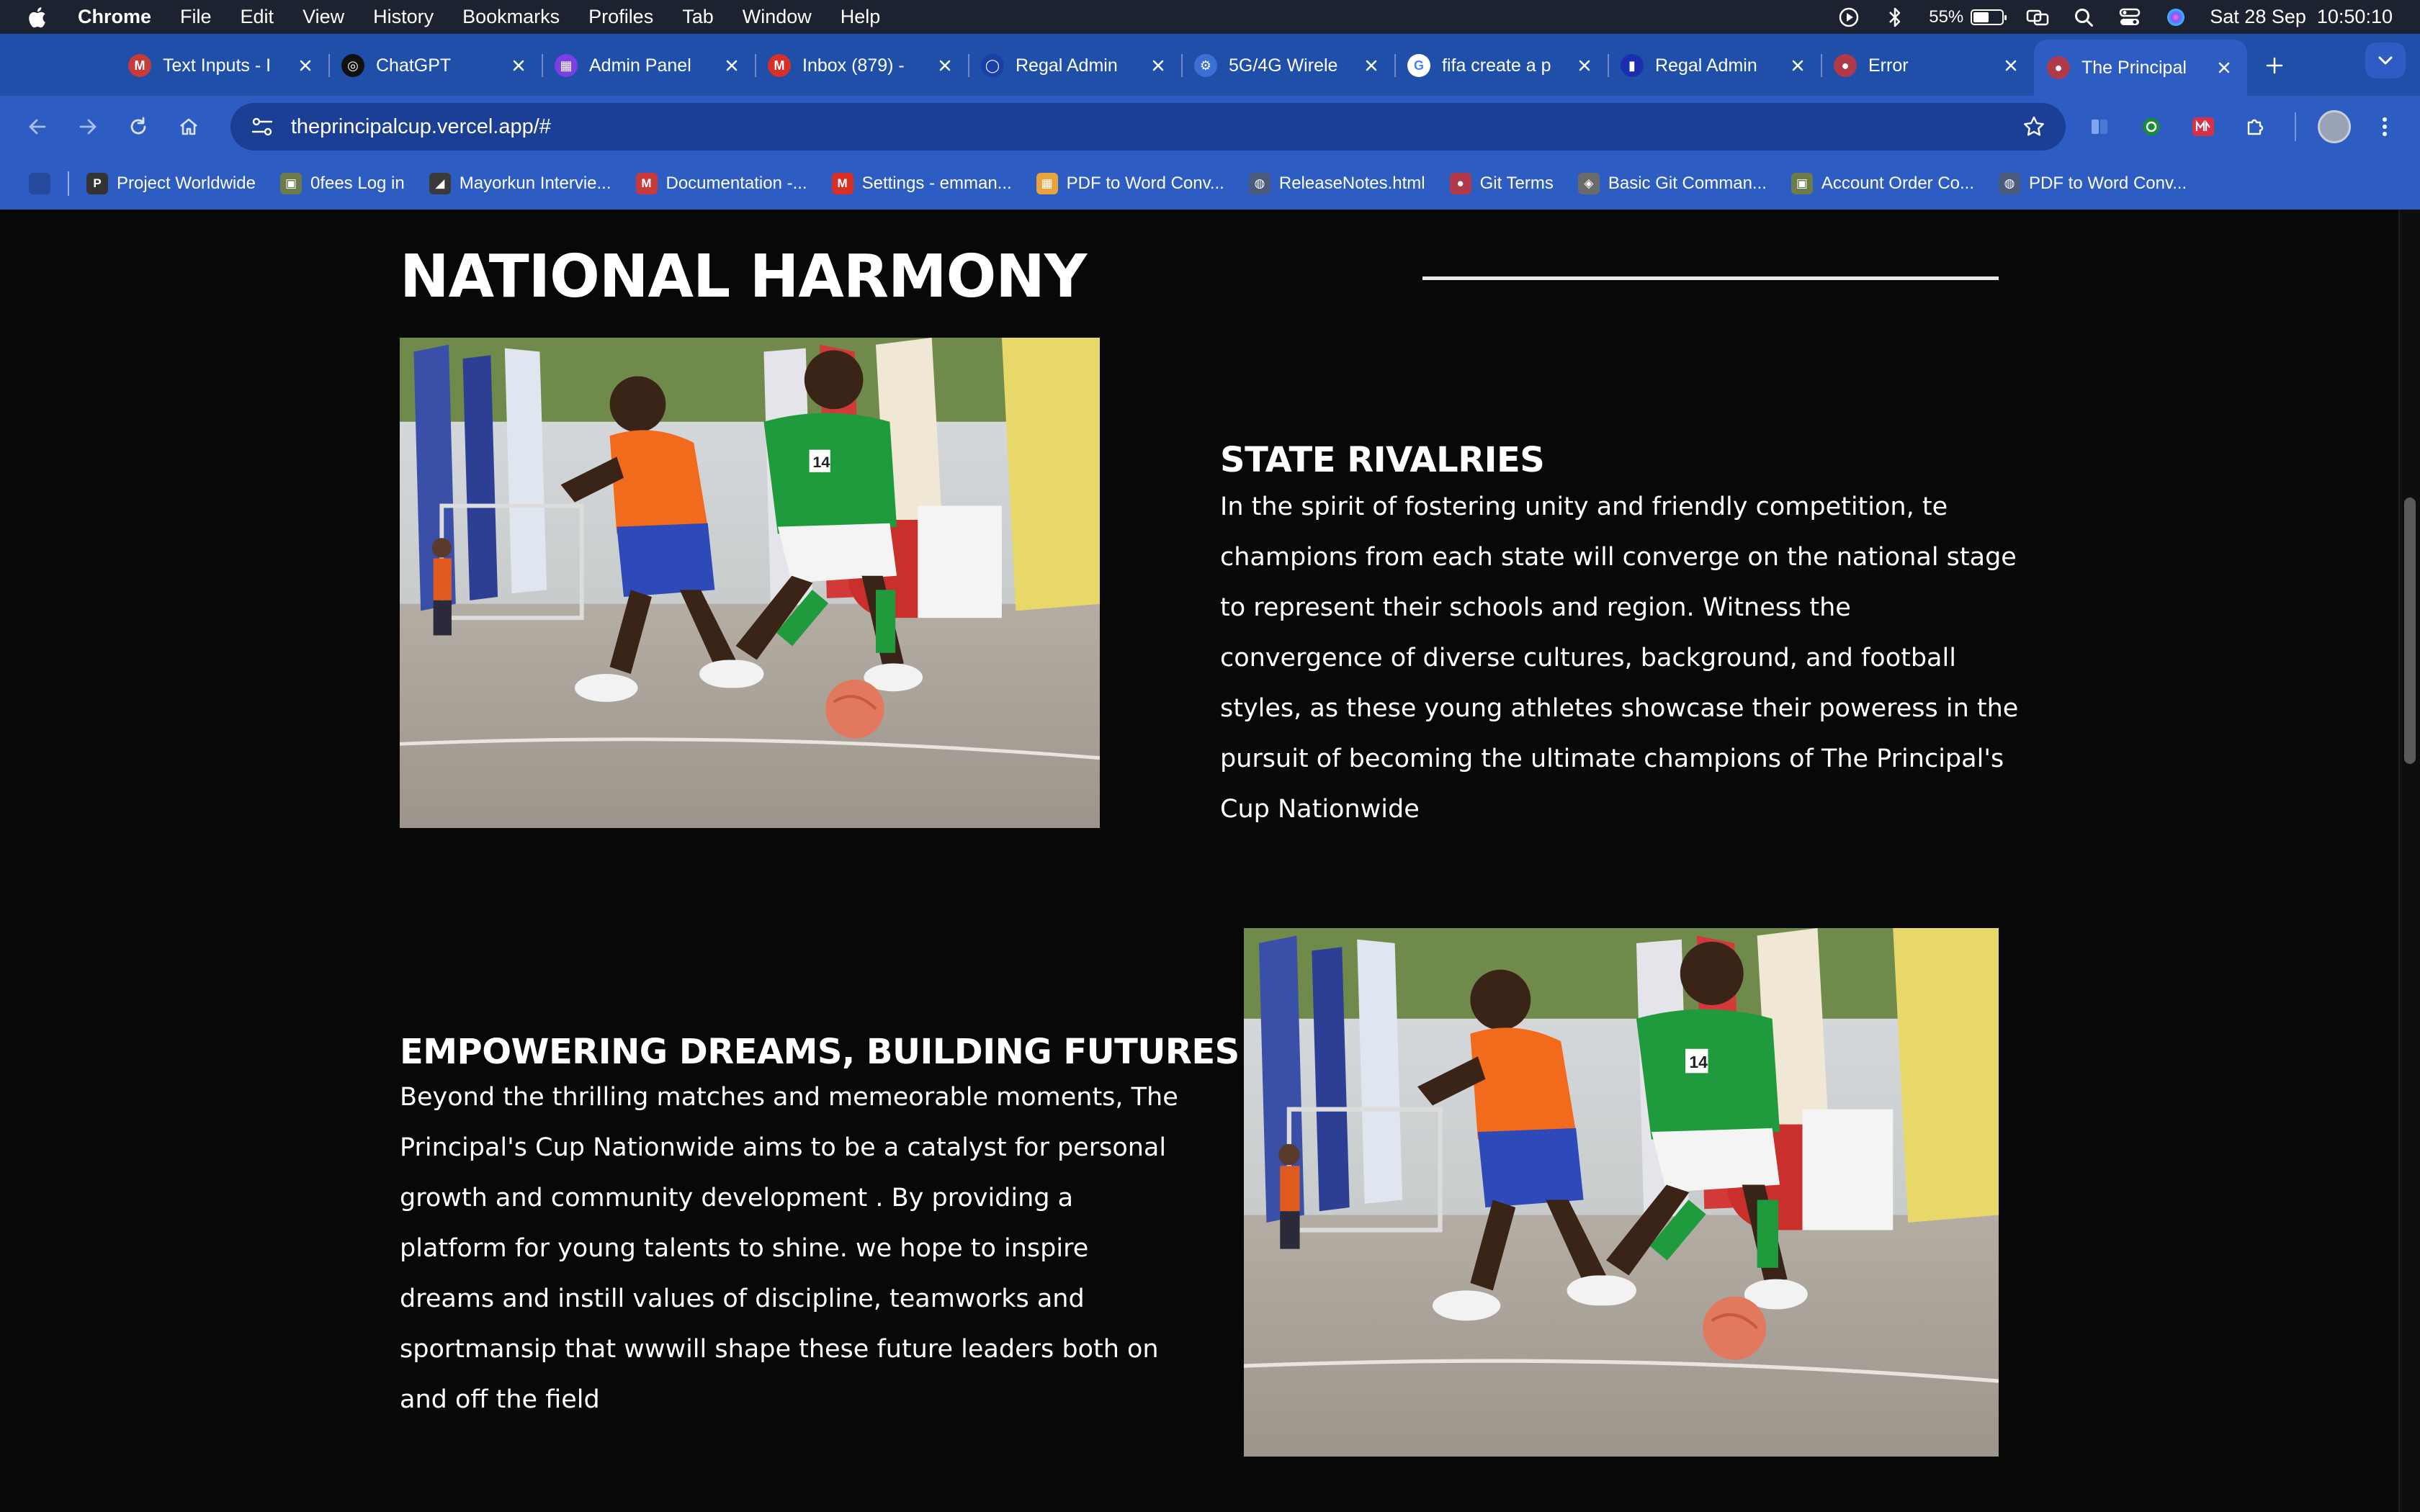  I want to click on battery-percent: 55%, so click(1946, 16).